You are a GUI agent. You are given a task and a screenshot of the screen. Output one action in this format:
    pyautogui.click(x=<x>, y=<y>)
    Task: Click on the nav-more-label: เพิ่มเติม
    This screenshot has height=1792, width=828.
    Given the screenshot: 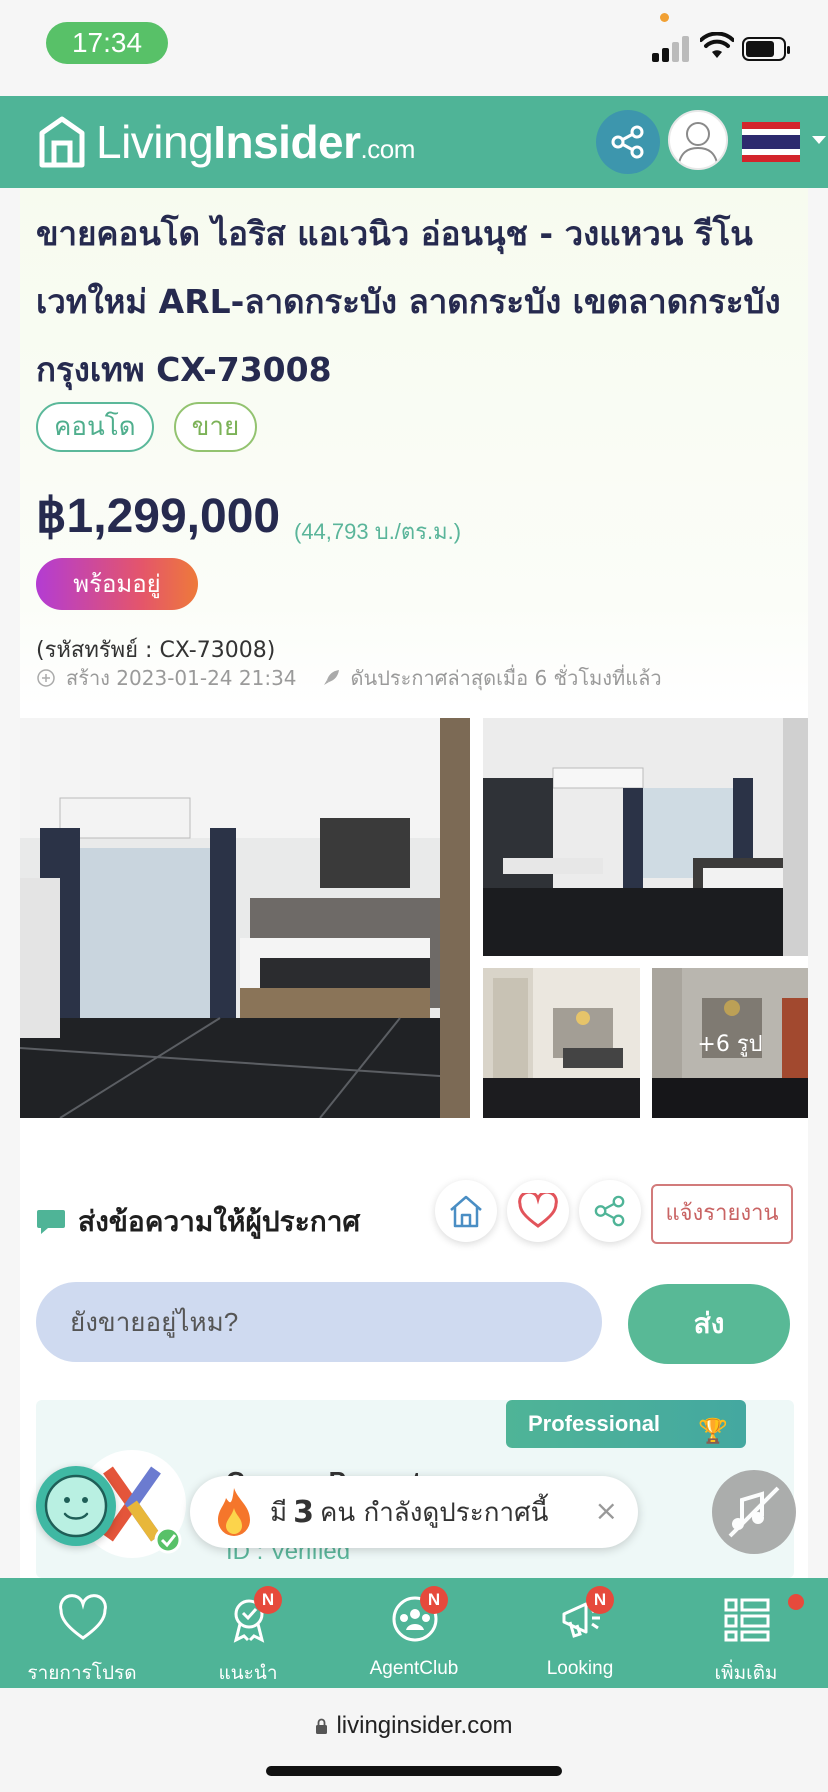 What is the action you would take?
    pyautogui.click(x=746, y=1673)
    